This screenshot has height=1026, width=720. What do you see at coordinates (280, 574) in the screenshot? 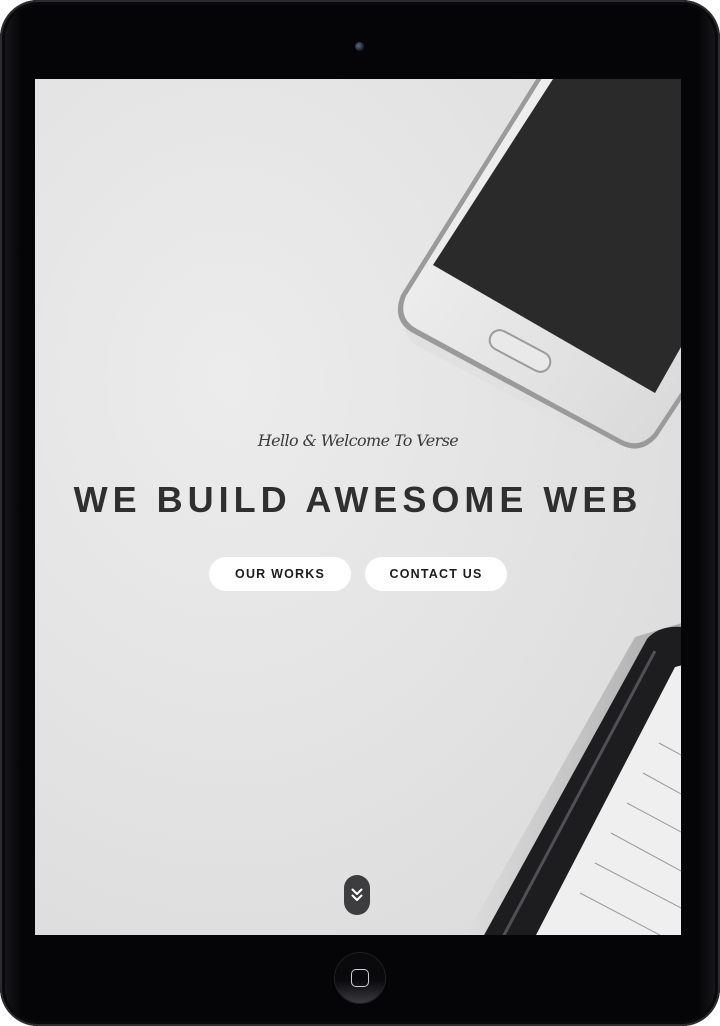
I see `our-works-button: OUR WORKS` at bounding box center [280, 574].